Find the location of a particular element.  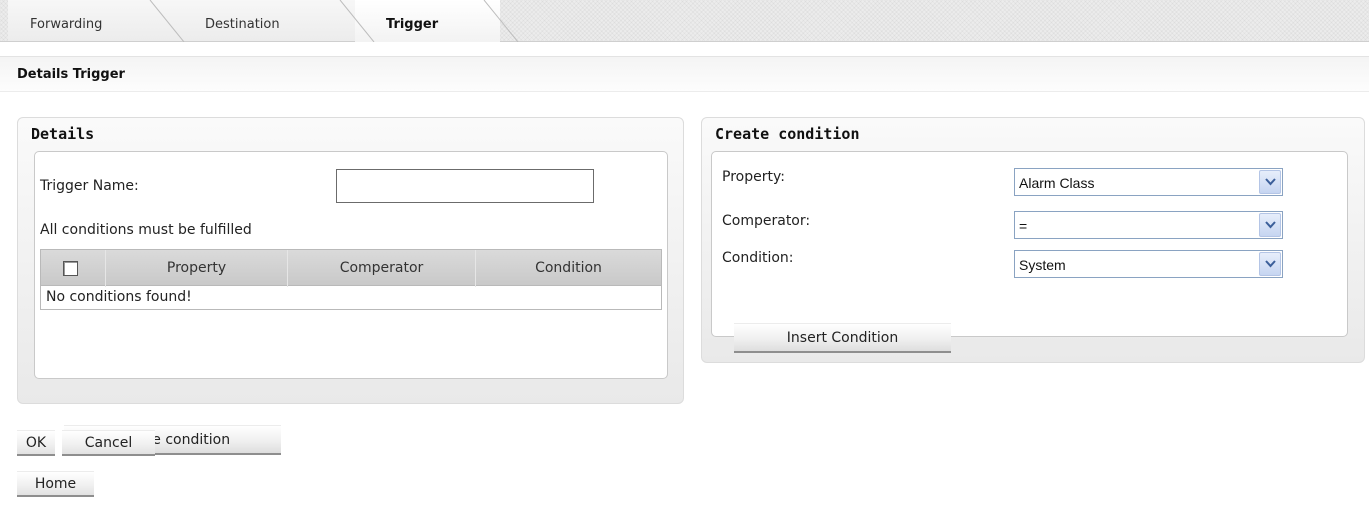

condition-select-value: System is located at coordinates (1042, 265).